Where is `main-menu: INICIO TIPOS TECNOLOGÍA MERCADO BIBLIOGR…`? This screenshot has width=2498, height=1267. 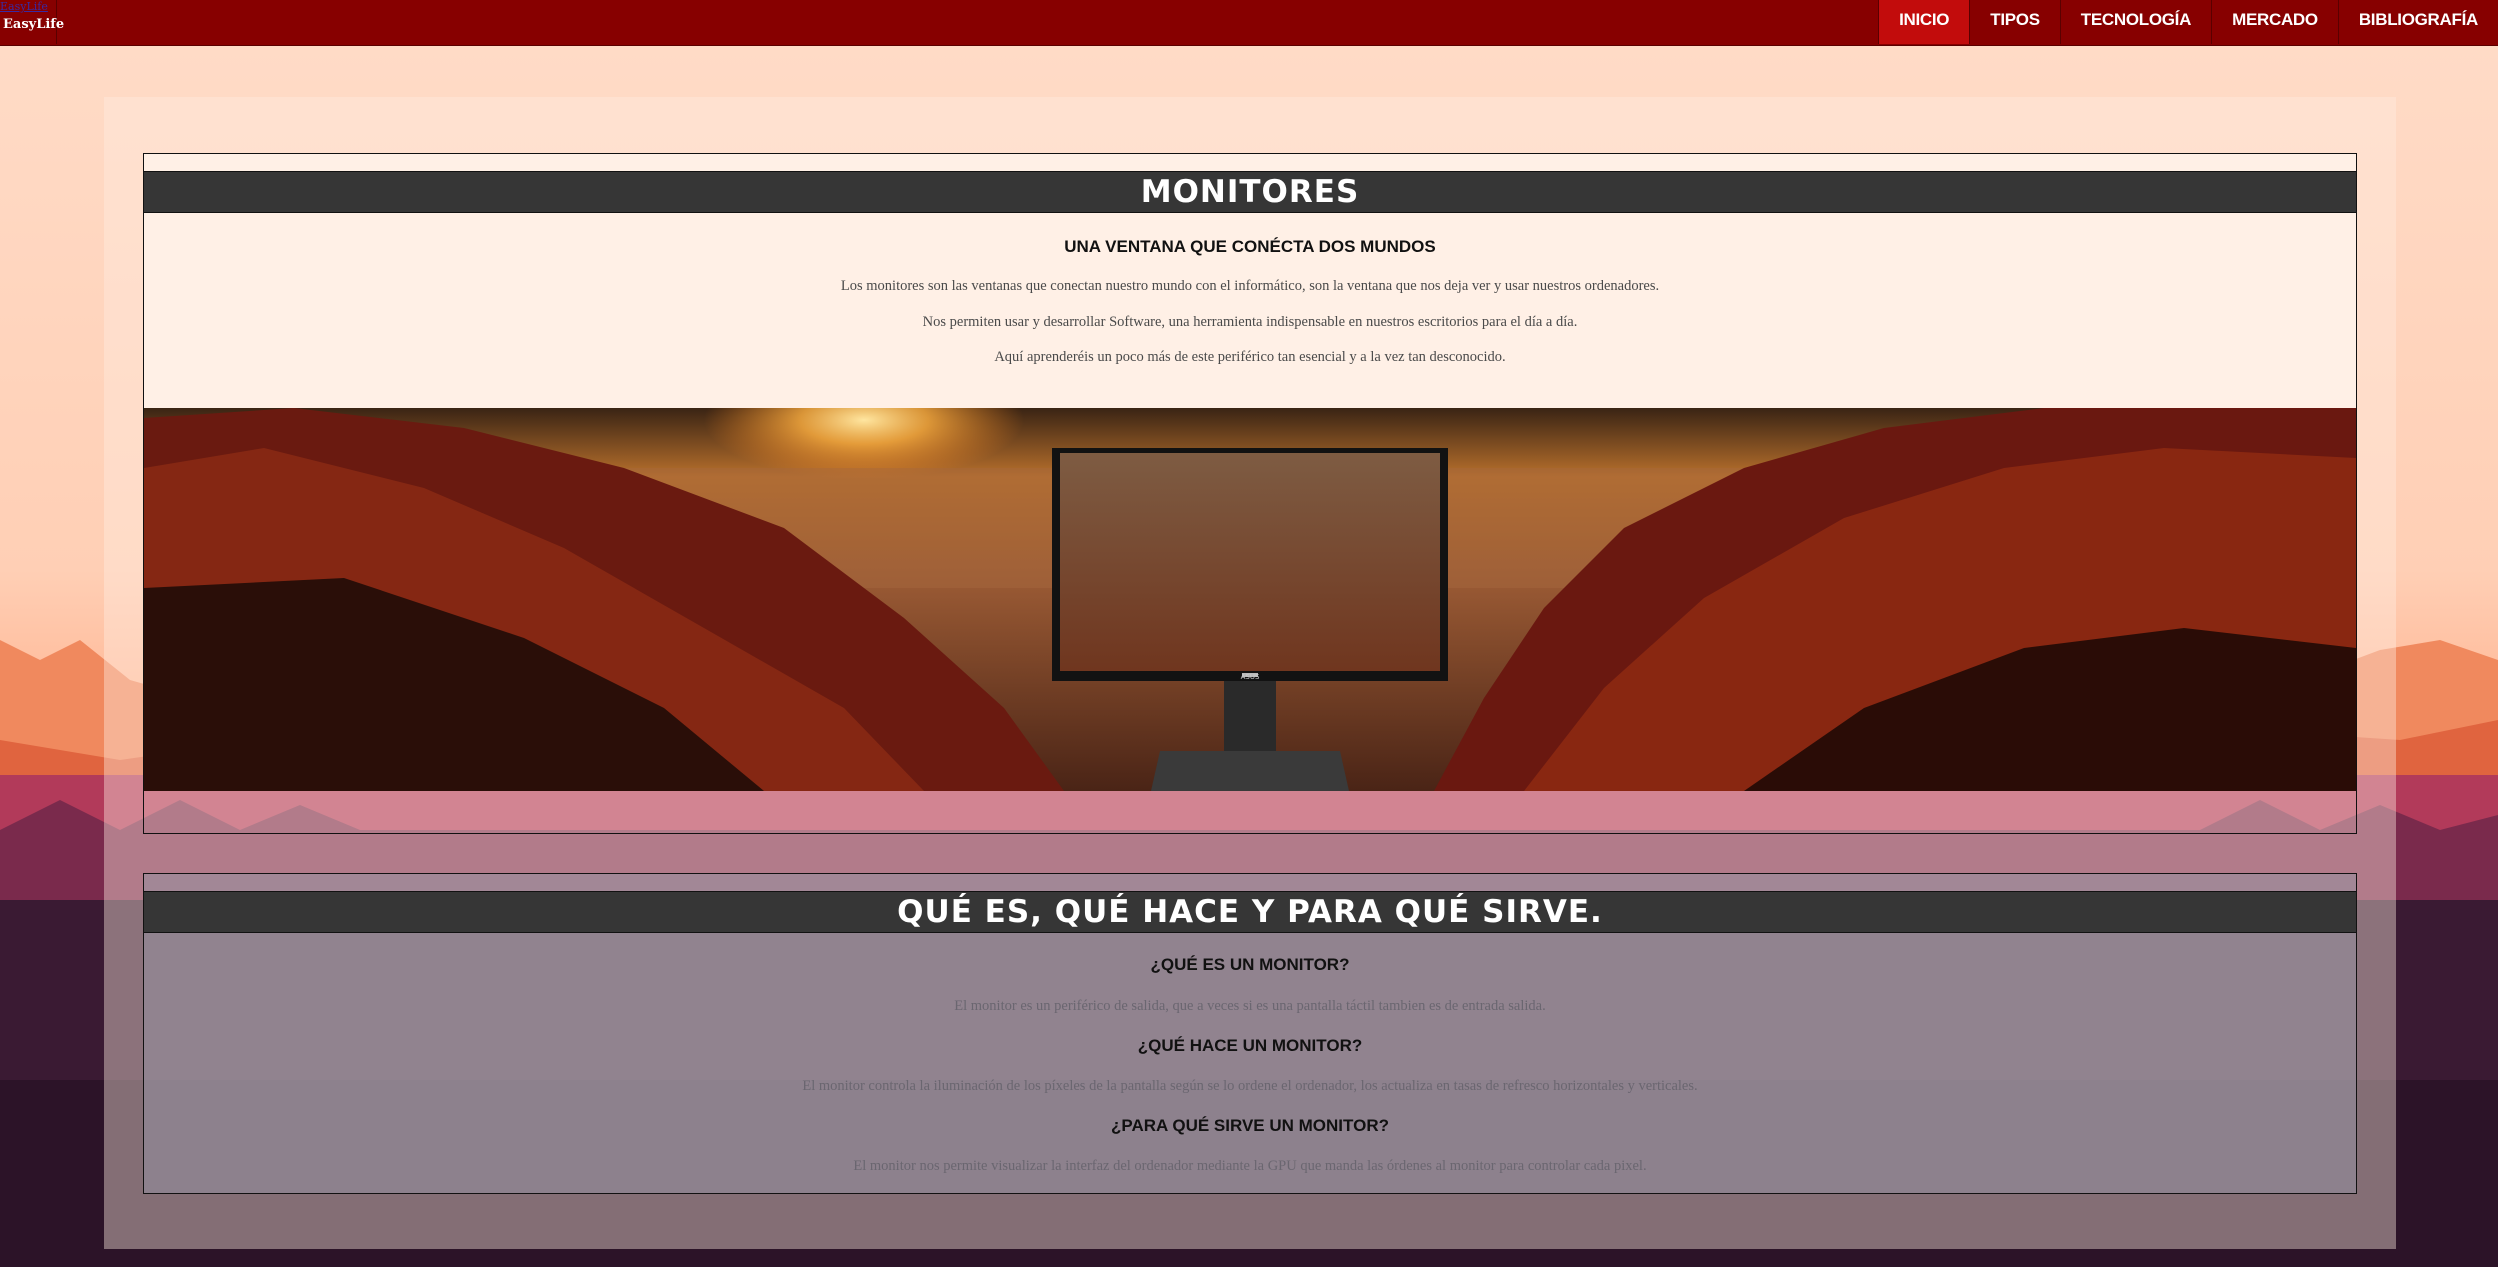 main-menu: INICIO TIPOS TECNOLOGÍA MERCADO BIBLIOGR… is located at coordinates (2188, 22).